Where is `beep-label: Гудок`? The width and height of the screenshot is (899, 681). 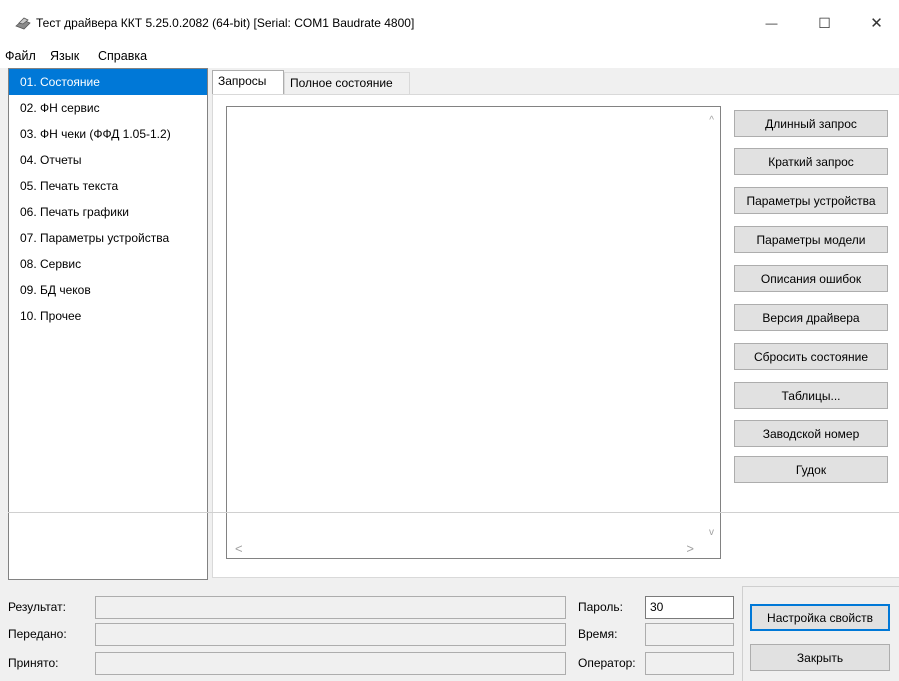
beep-label: Гудок is located at coordinates (811, 469).